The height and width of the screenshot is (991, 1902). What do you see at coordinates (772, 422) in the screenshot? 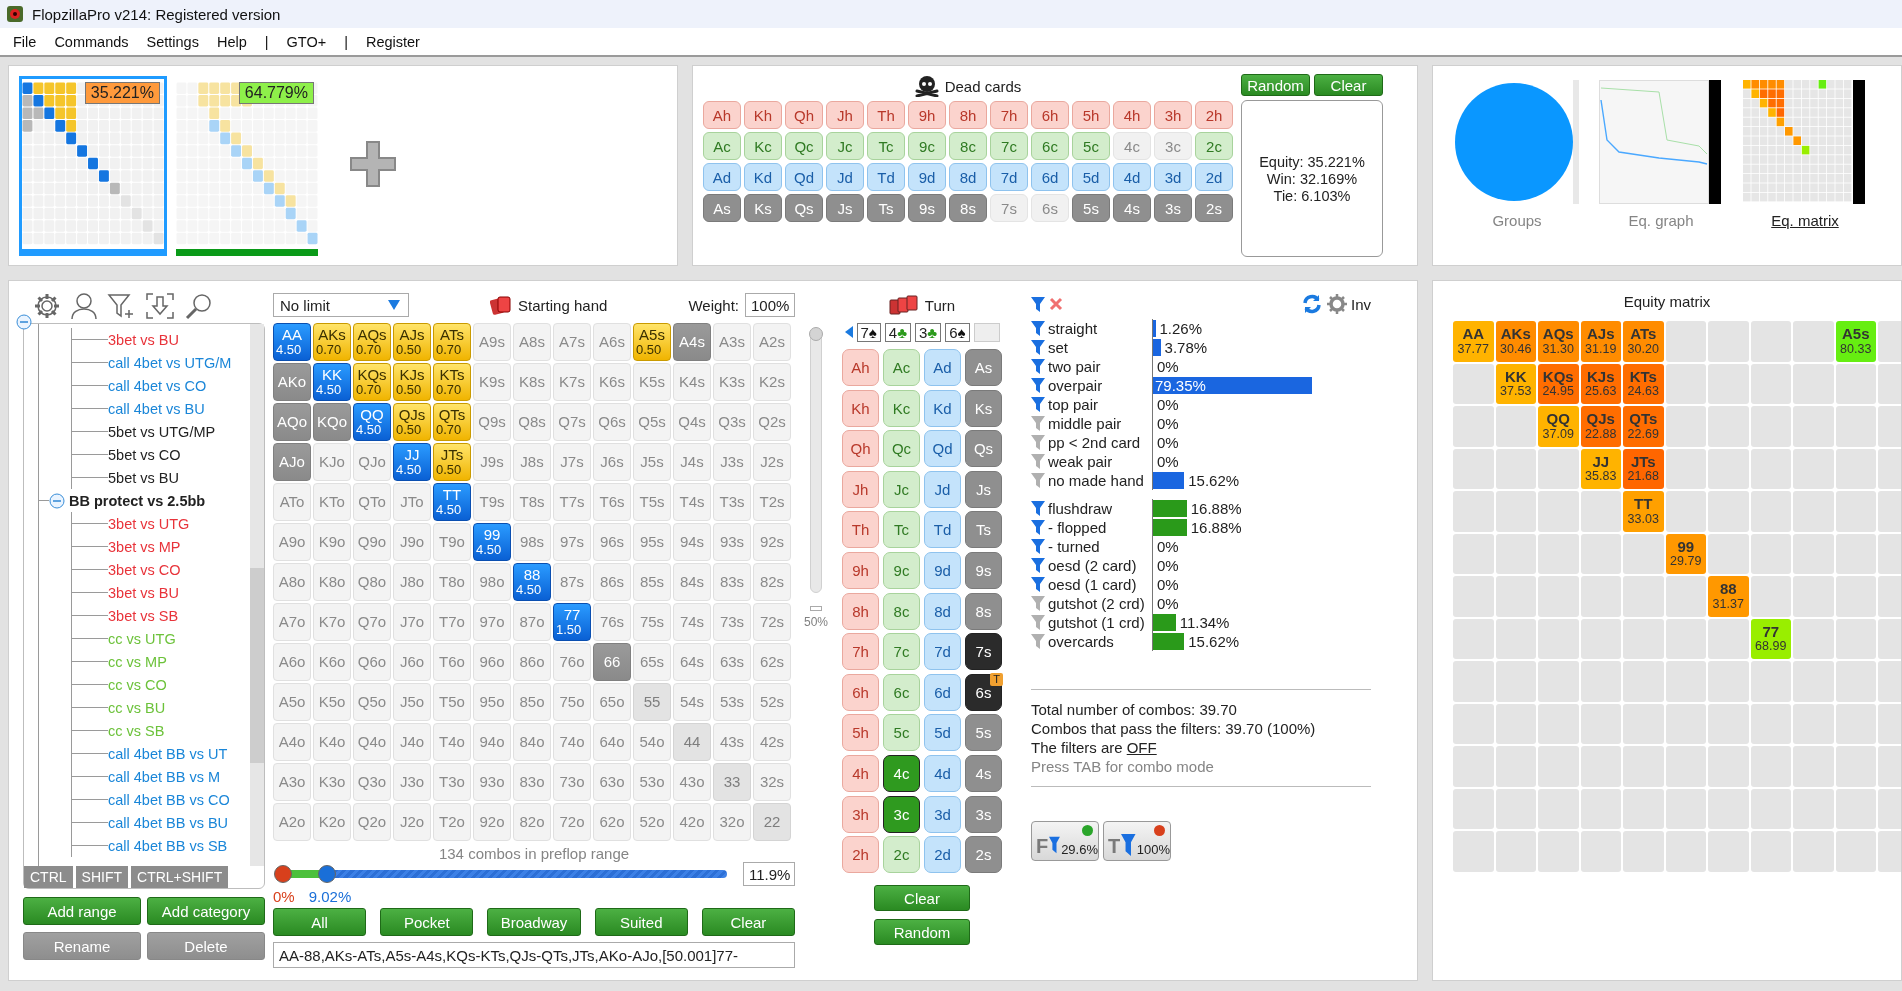
I see `hand-cell: Q2s` at bounding box center [772, 422].